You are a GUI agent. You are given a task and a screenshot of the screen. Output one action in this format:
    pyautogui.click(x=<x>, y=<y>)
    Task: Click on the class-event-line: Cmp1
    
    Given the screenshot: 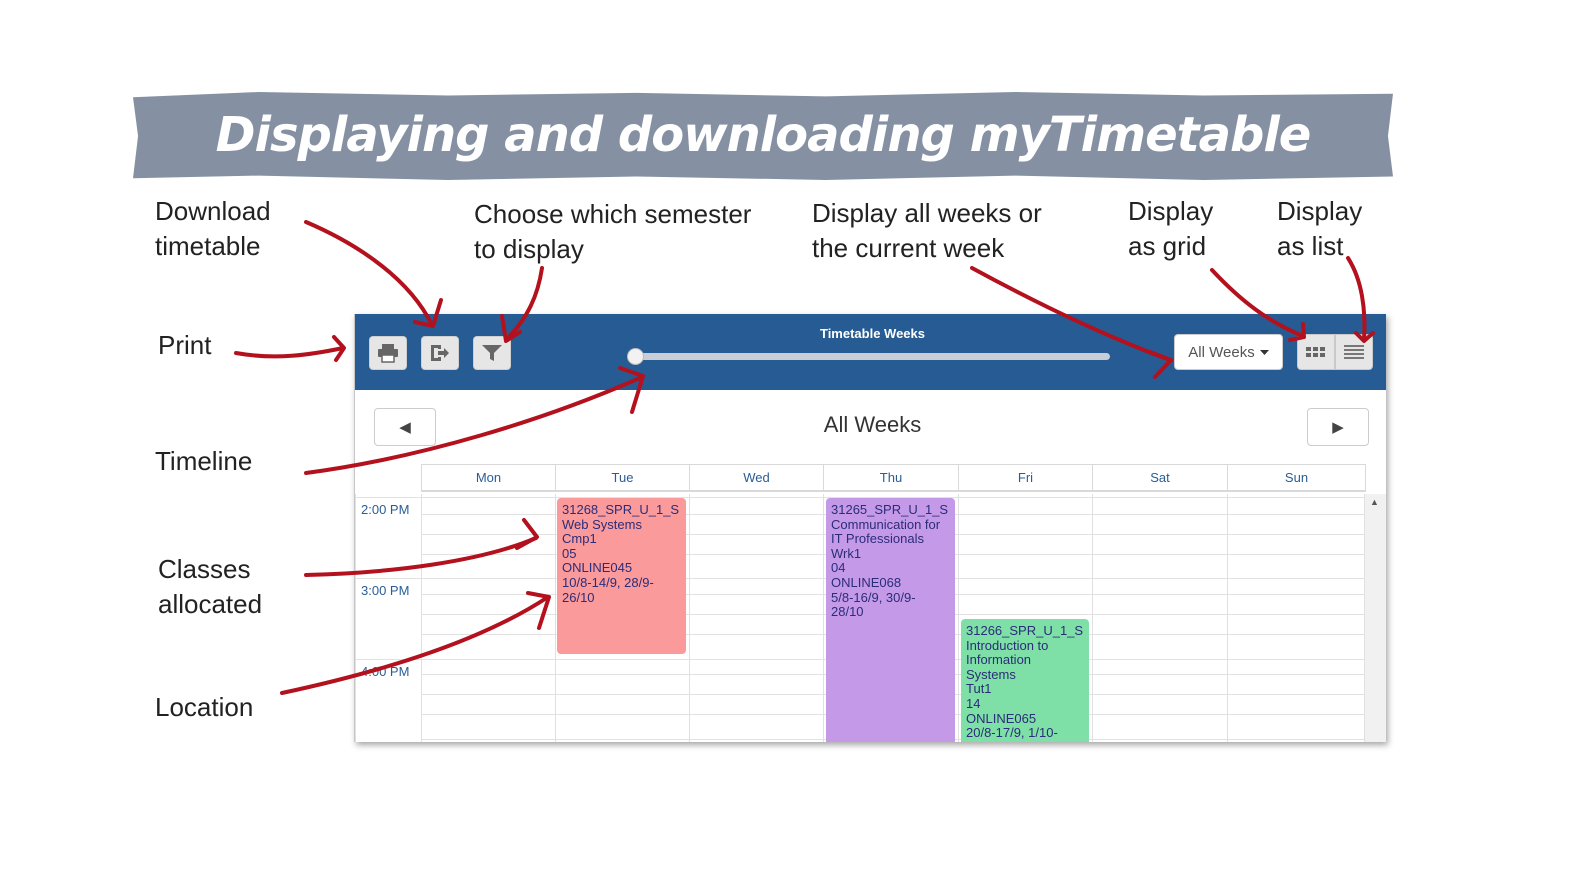 What is the action you would take?
    pyautogui.click(x=579, y=539)
    